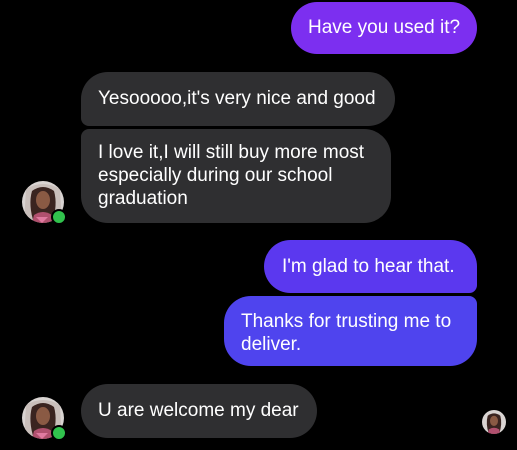 This screenshot has height=450, width=517. I want to click on seen-avatar-photo-icon, so click(494, 422).